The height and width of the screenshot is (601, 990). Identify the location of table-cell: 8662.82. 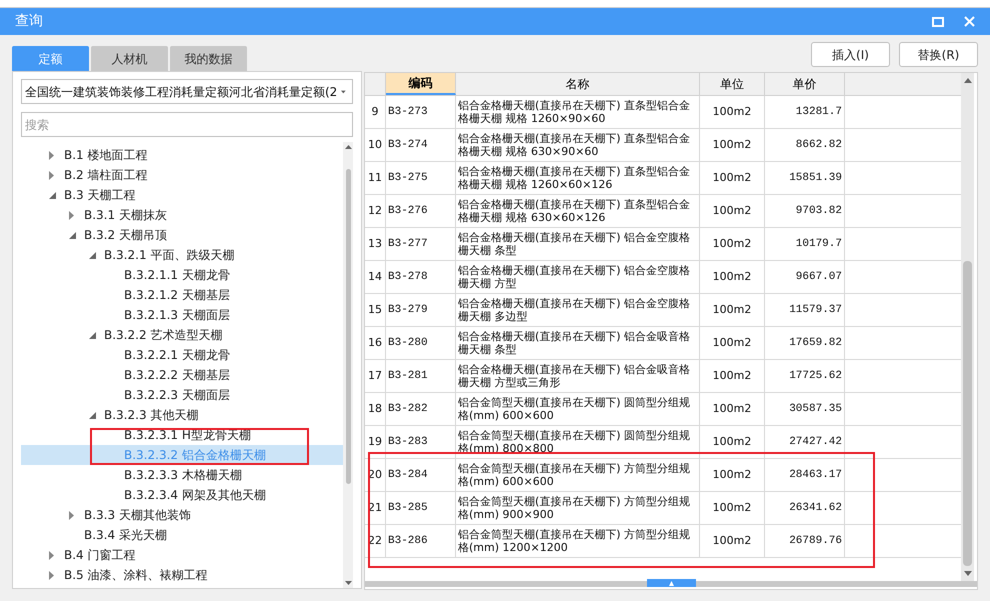
(805, 145).